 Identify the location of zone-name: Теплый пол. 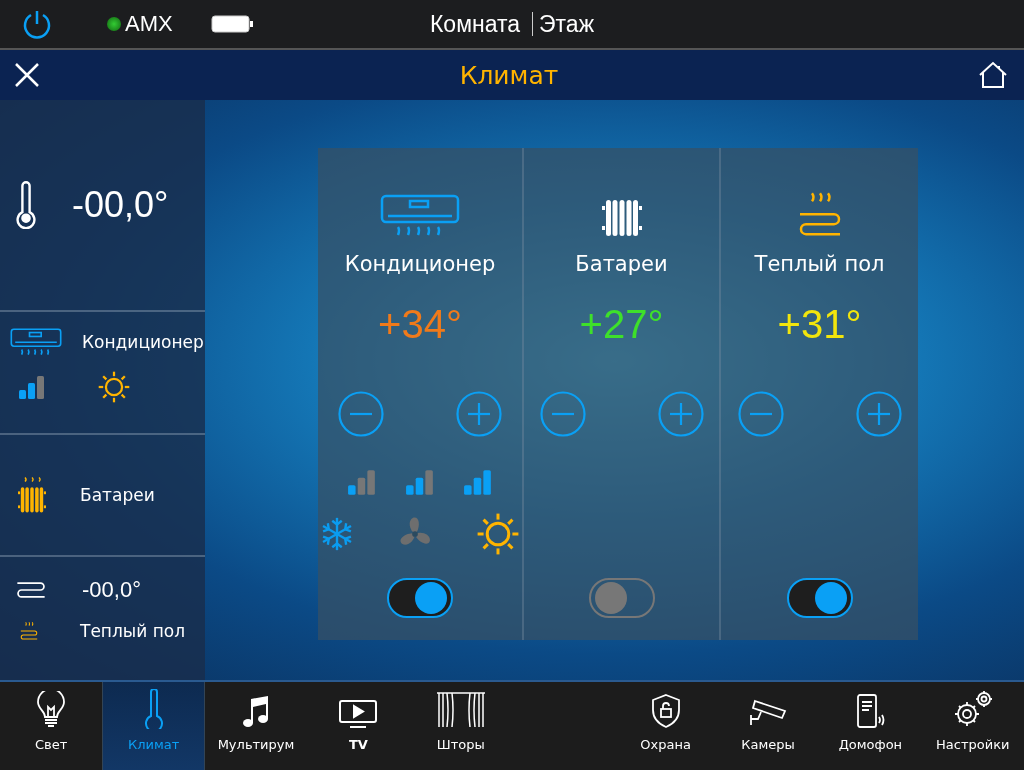
(819, 264).